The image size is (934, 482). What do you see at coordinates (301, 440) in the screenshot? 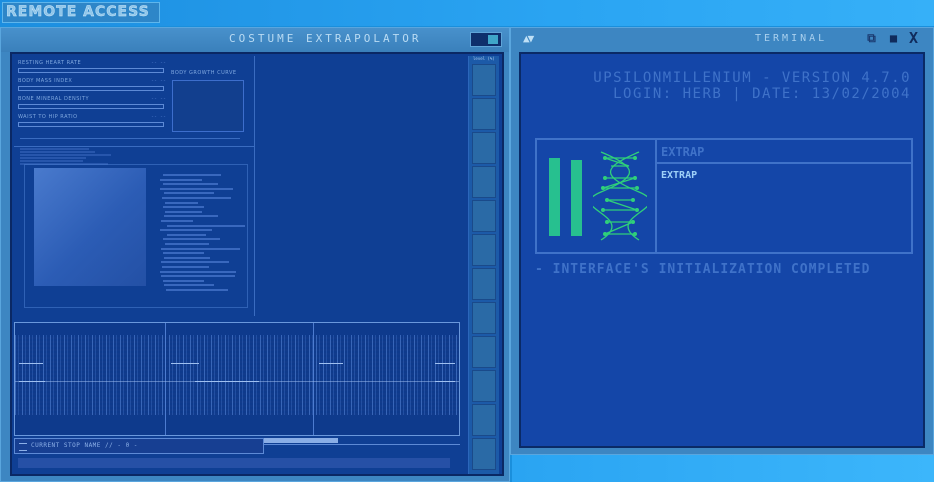
I see `stop-progress-fill` at bounding box center [301, 440].